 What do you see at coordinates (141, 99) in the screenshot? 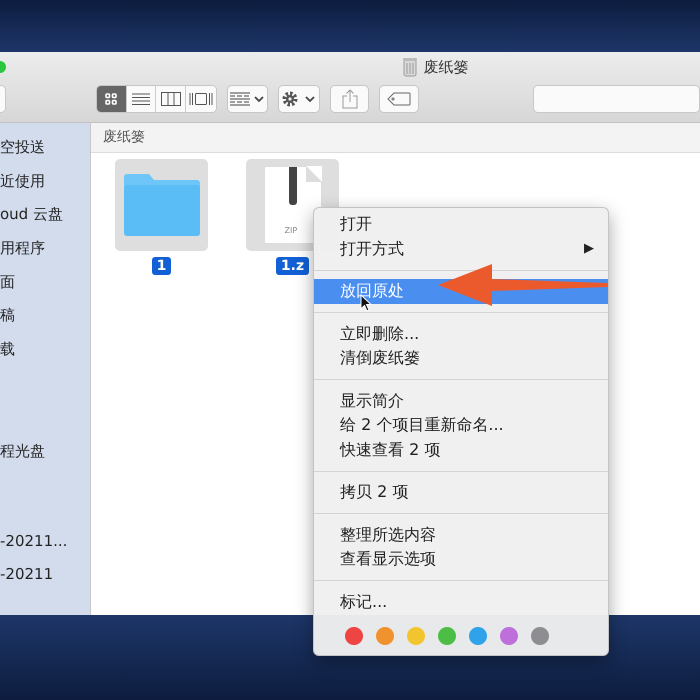
I see `list-icon` at bounding box center [141, 99].